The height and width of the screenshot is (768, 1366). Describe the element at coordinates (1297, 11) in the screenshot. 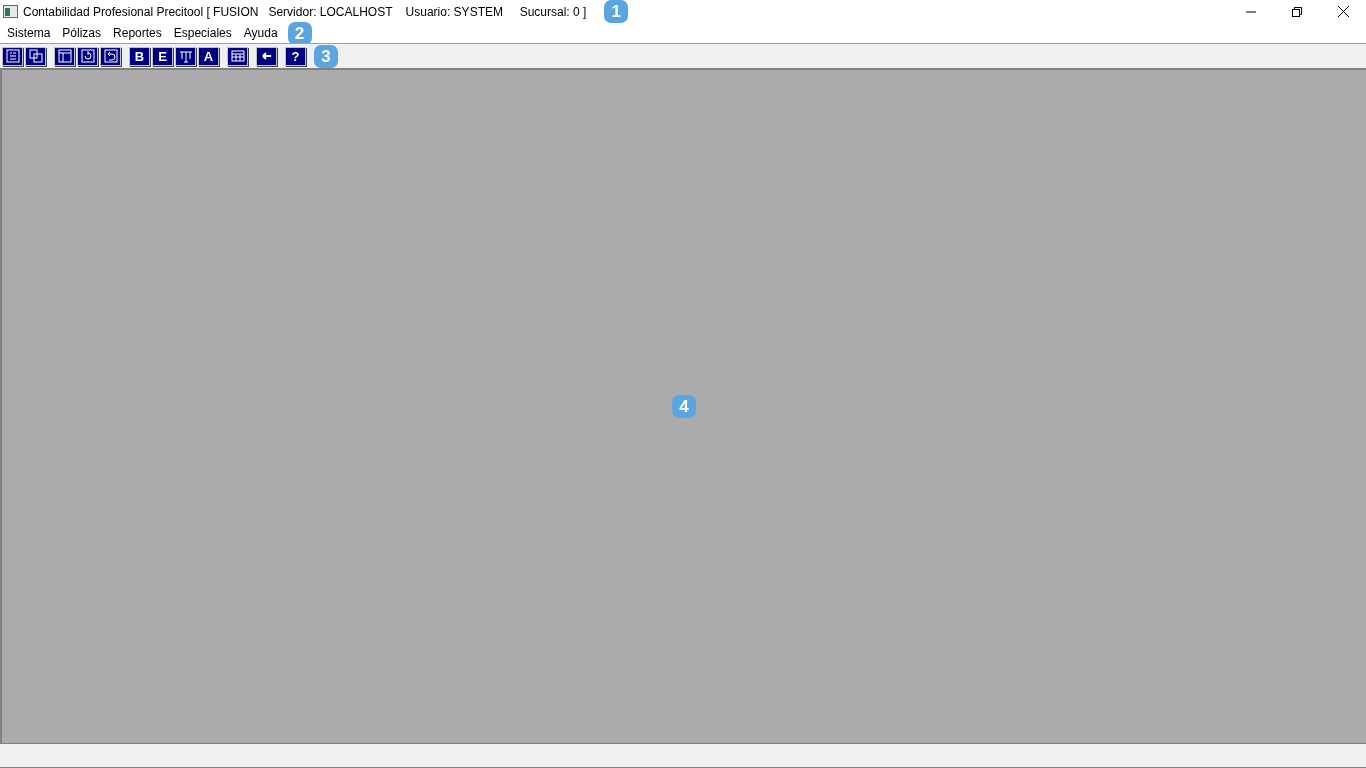

I see `restore-icon` at that location.